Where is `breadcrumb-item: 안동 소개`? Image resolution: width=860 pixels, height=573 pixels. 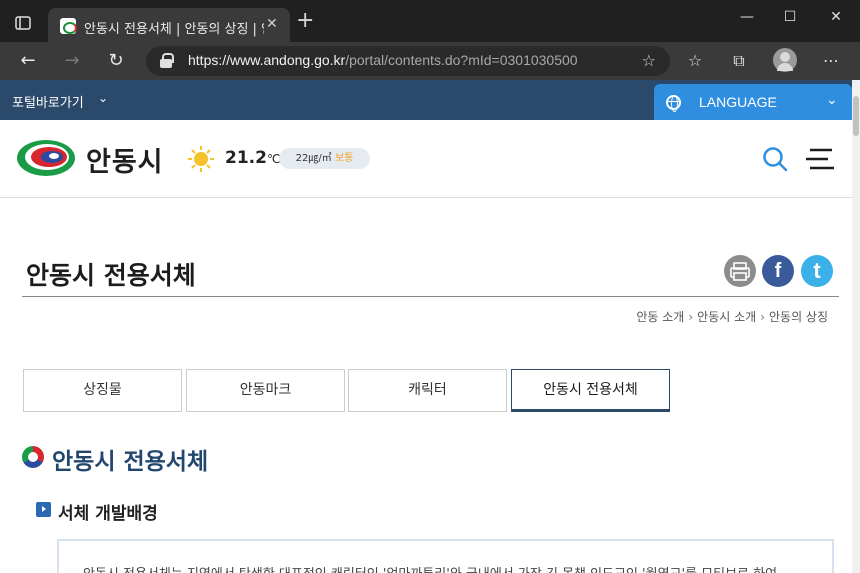 breadcrumb-item: 안동 소개 is located at coordinates (660, 317).